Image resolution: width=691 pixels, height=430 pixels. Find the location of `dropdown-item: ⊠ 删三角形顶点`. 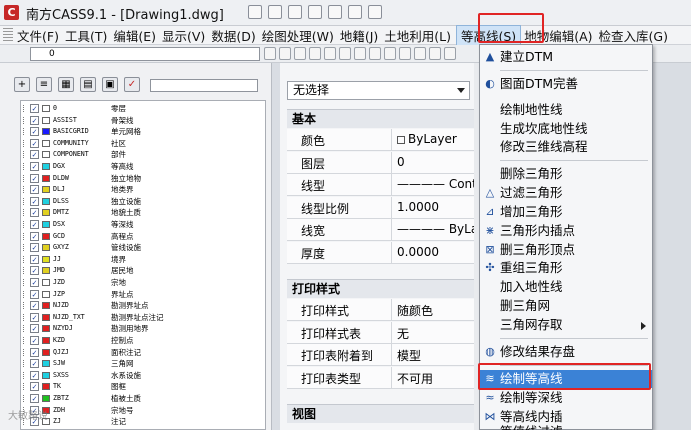

dropdown-item: ⊠ 删三角形顶点 is located at coordinates (566, 250).